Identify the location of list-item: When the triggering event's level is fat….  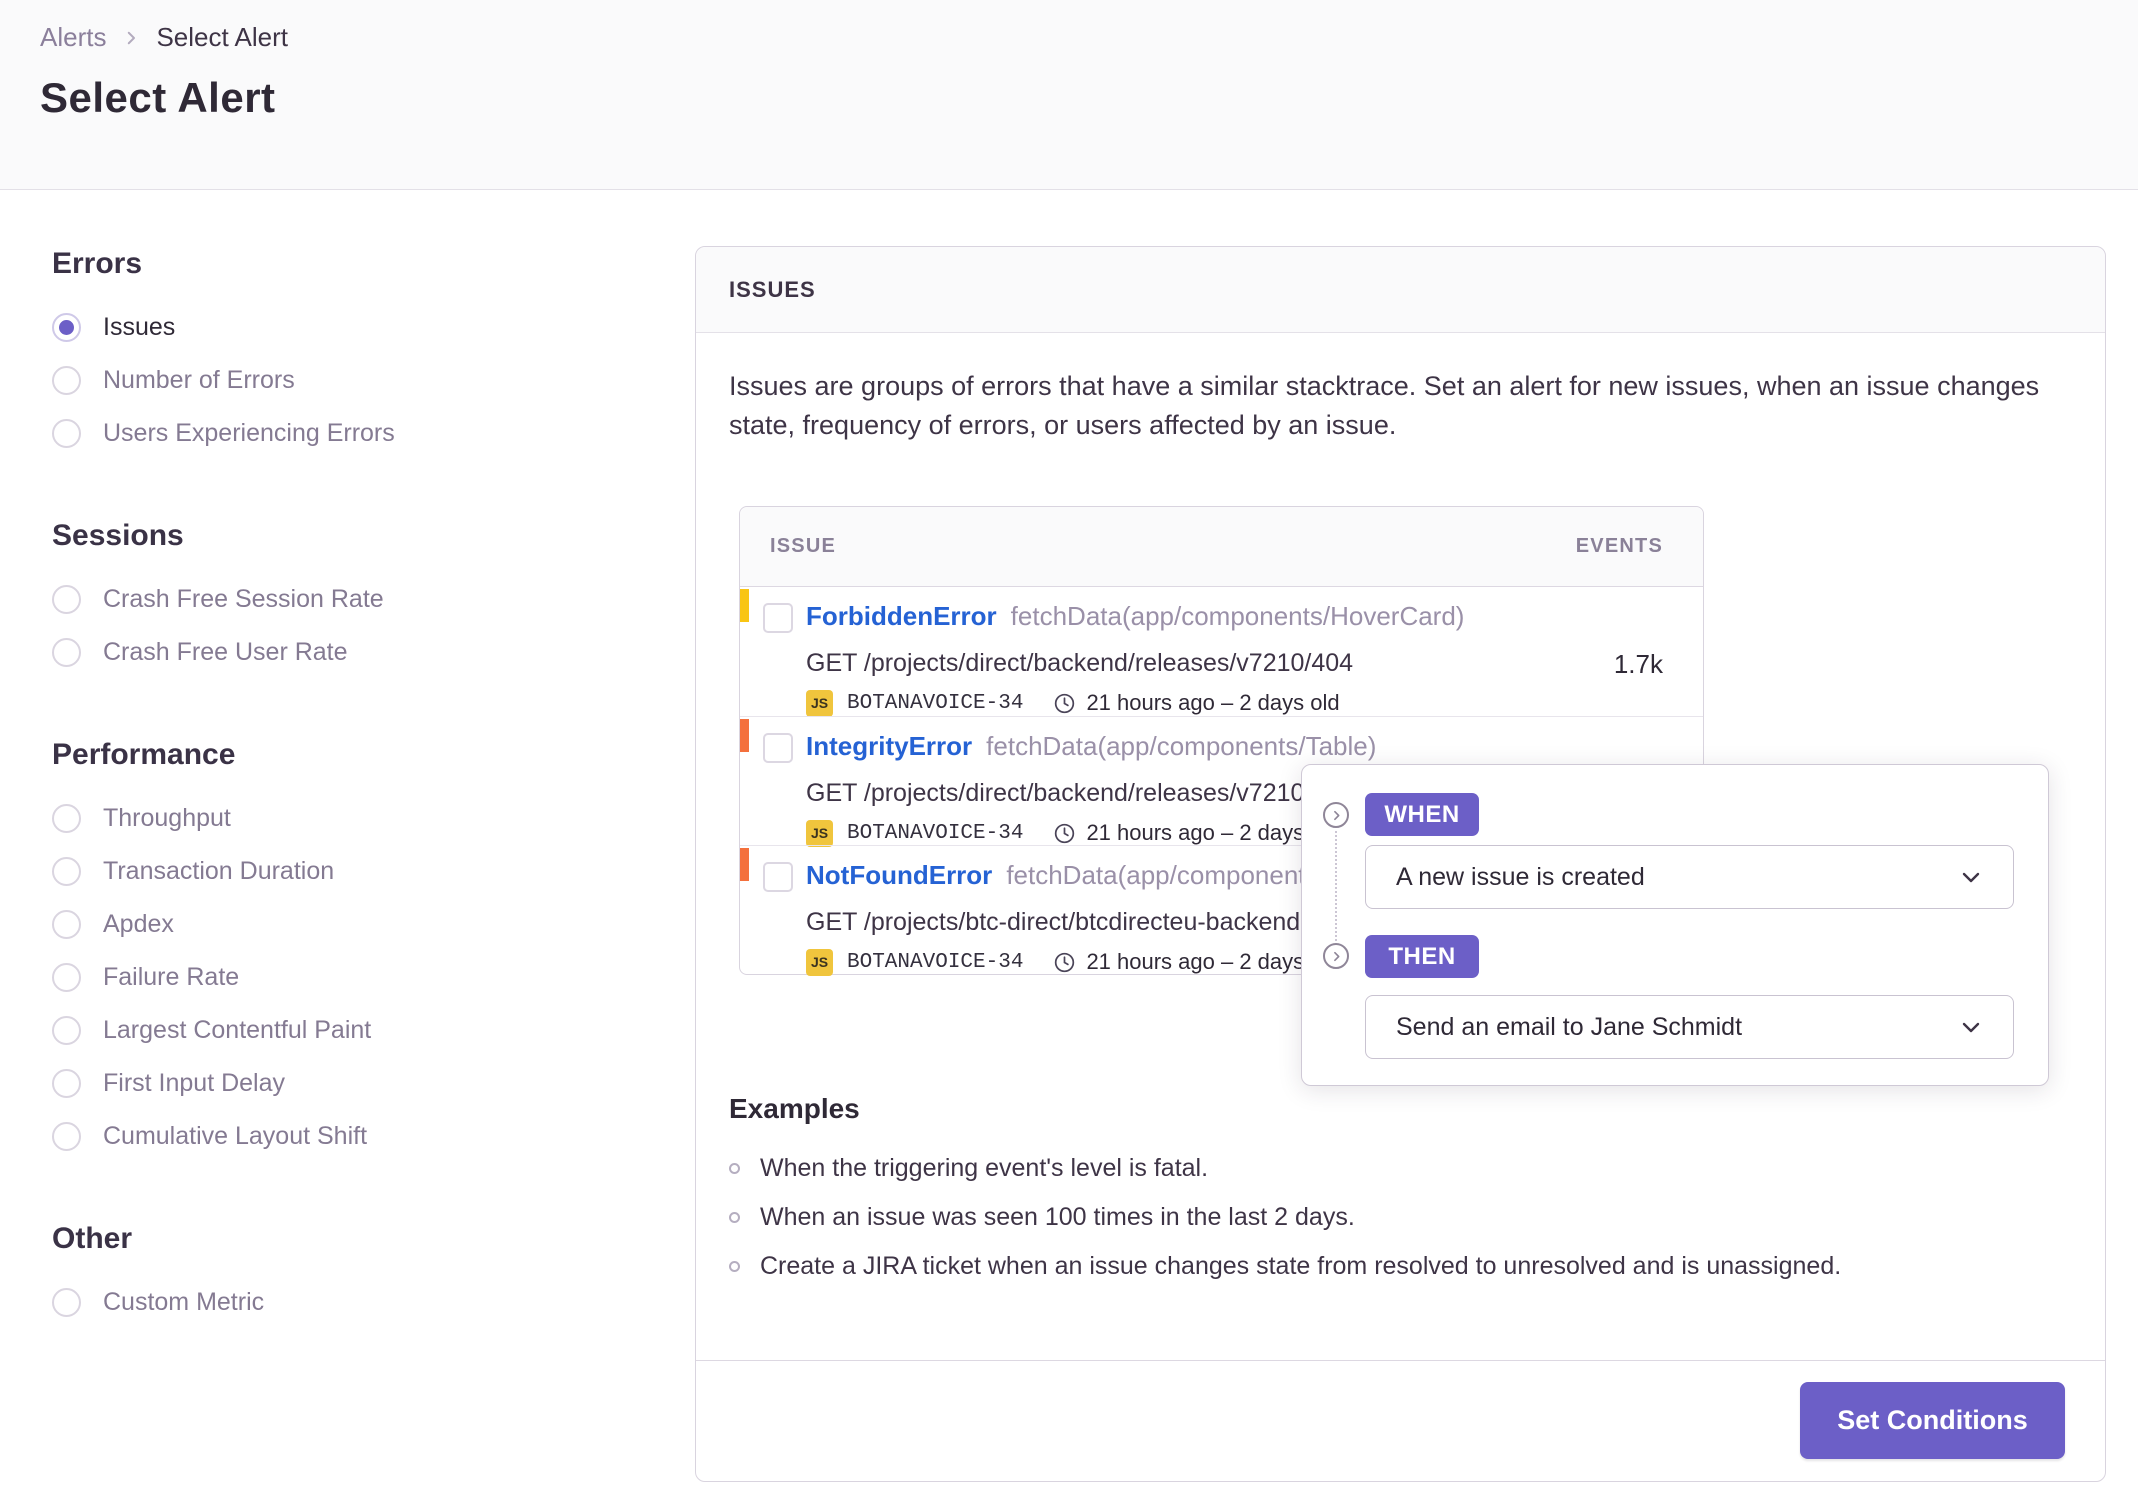
(1399, 1168).